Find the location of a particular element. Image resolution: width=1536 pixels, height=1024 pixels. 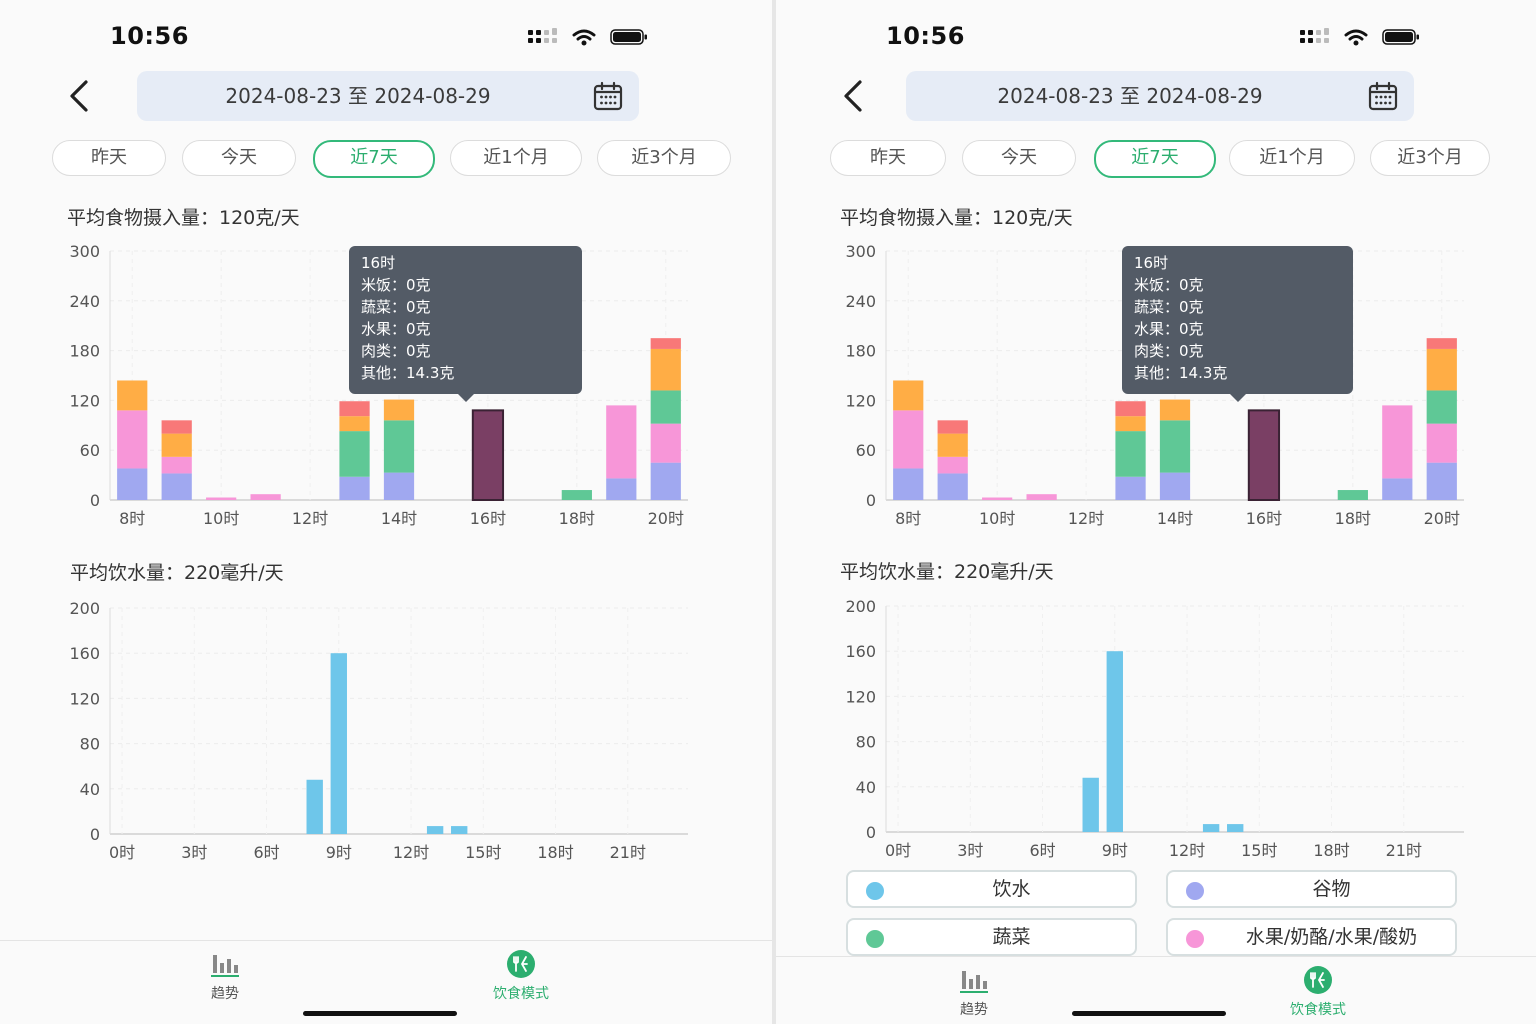

tooltip-row: 肉类：0克 is located at coordinates (396, 351).